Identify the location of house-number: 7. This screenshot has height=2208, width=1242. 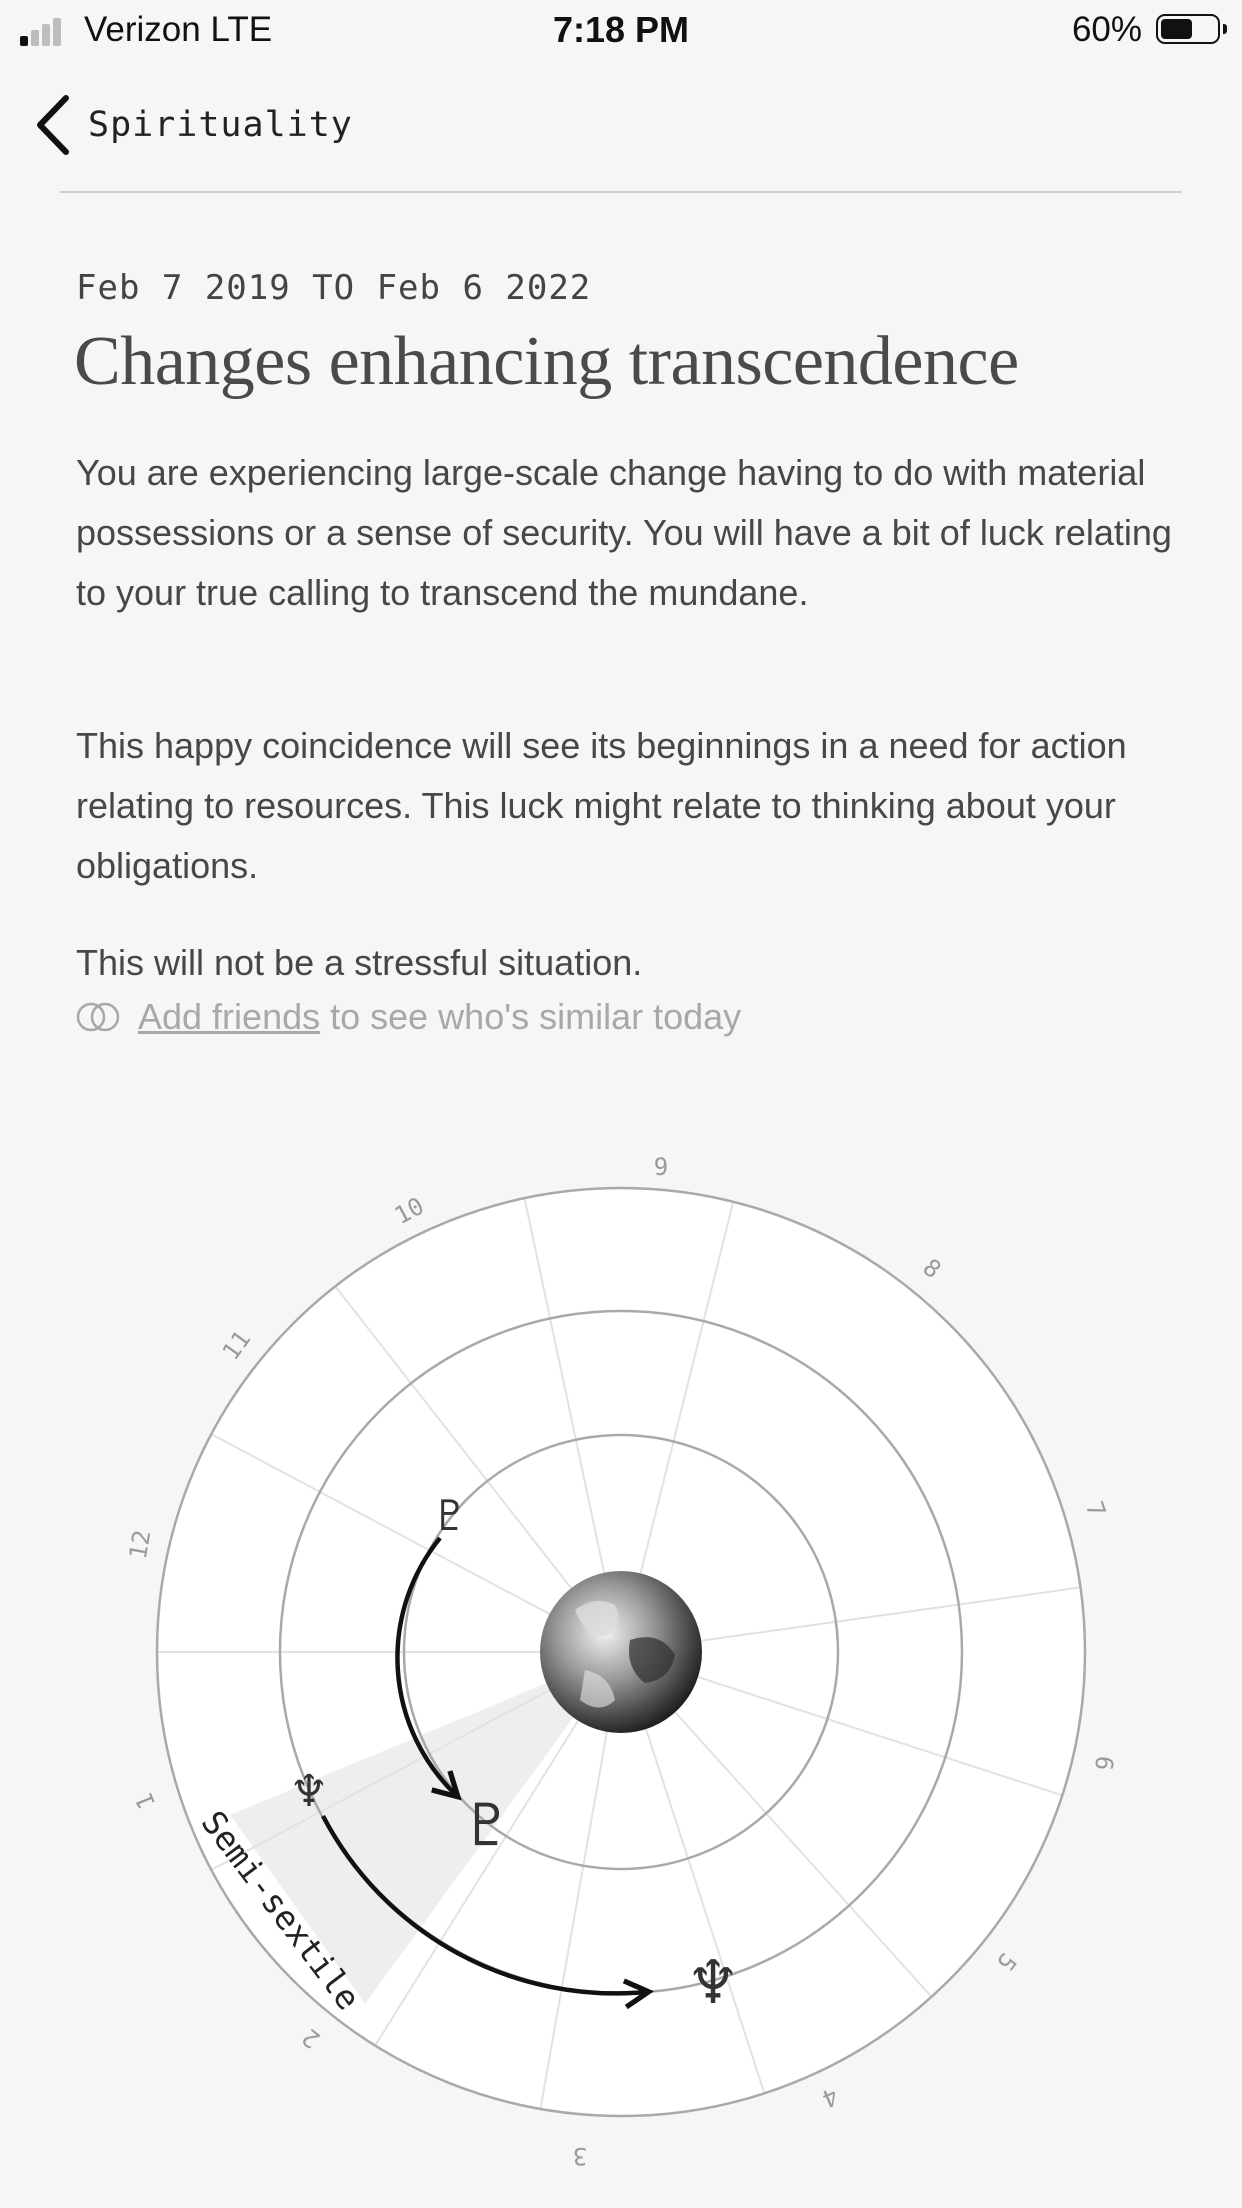
(1095, 1509).